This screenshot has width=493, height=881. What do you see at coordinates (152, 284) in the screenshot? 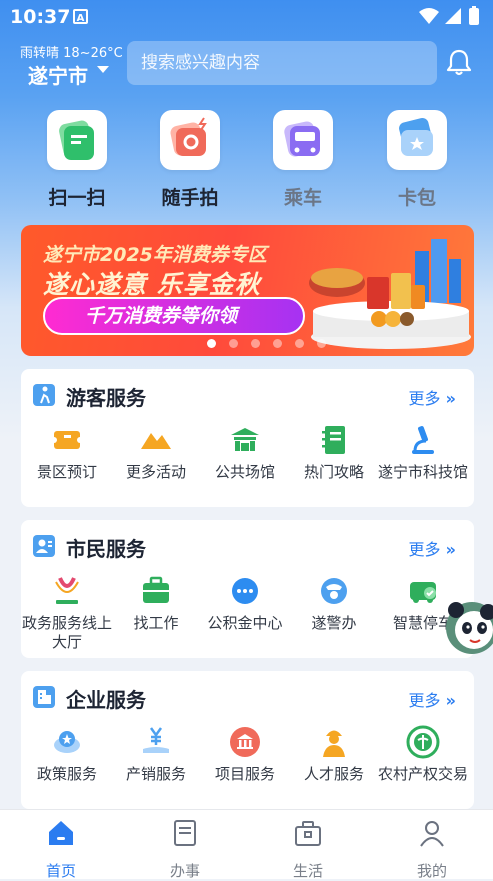
I see `banner-slogan: 遂心遂意 乐享金秋` at bounding box center [152, 284].